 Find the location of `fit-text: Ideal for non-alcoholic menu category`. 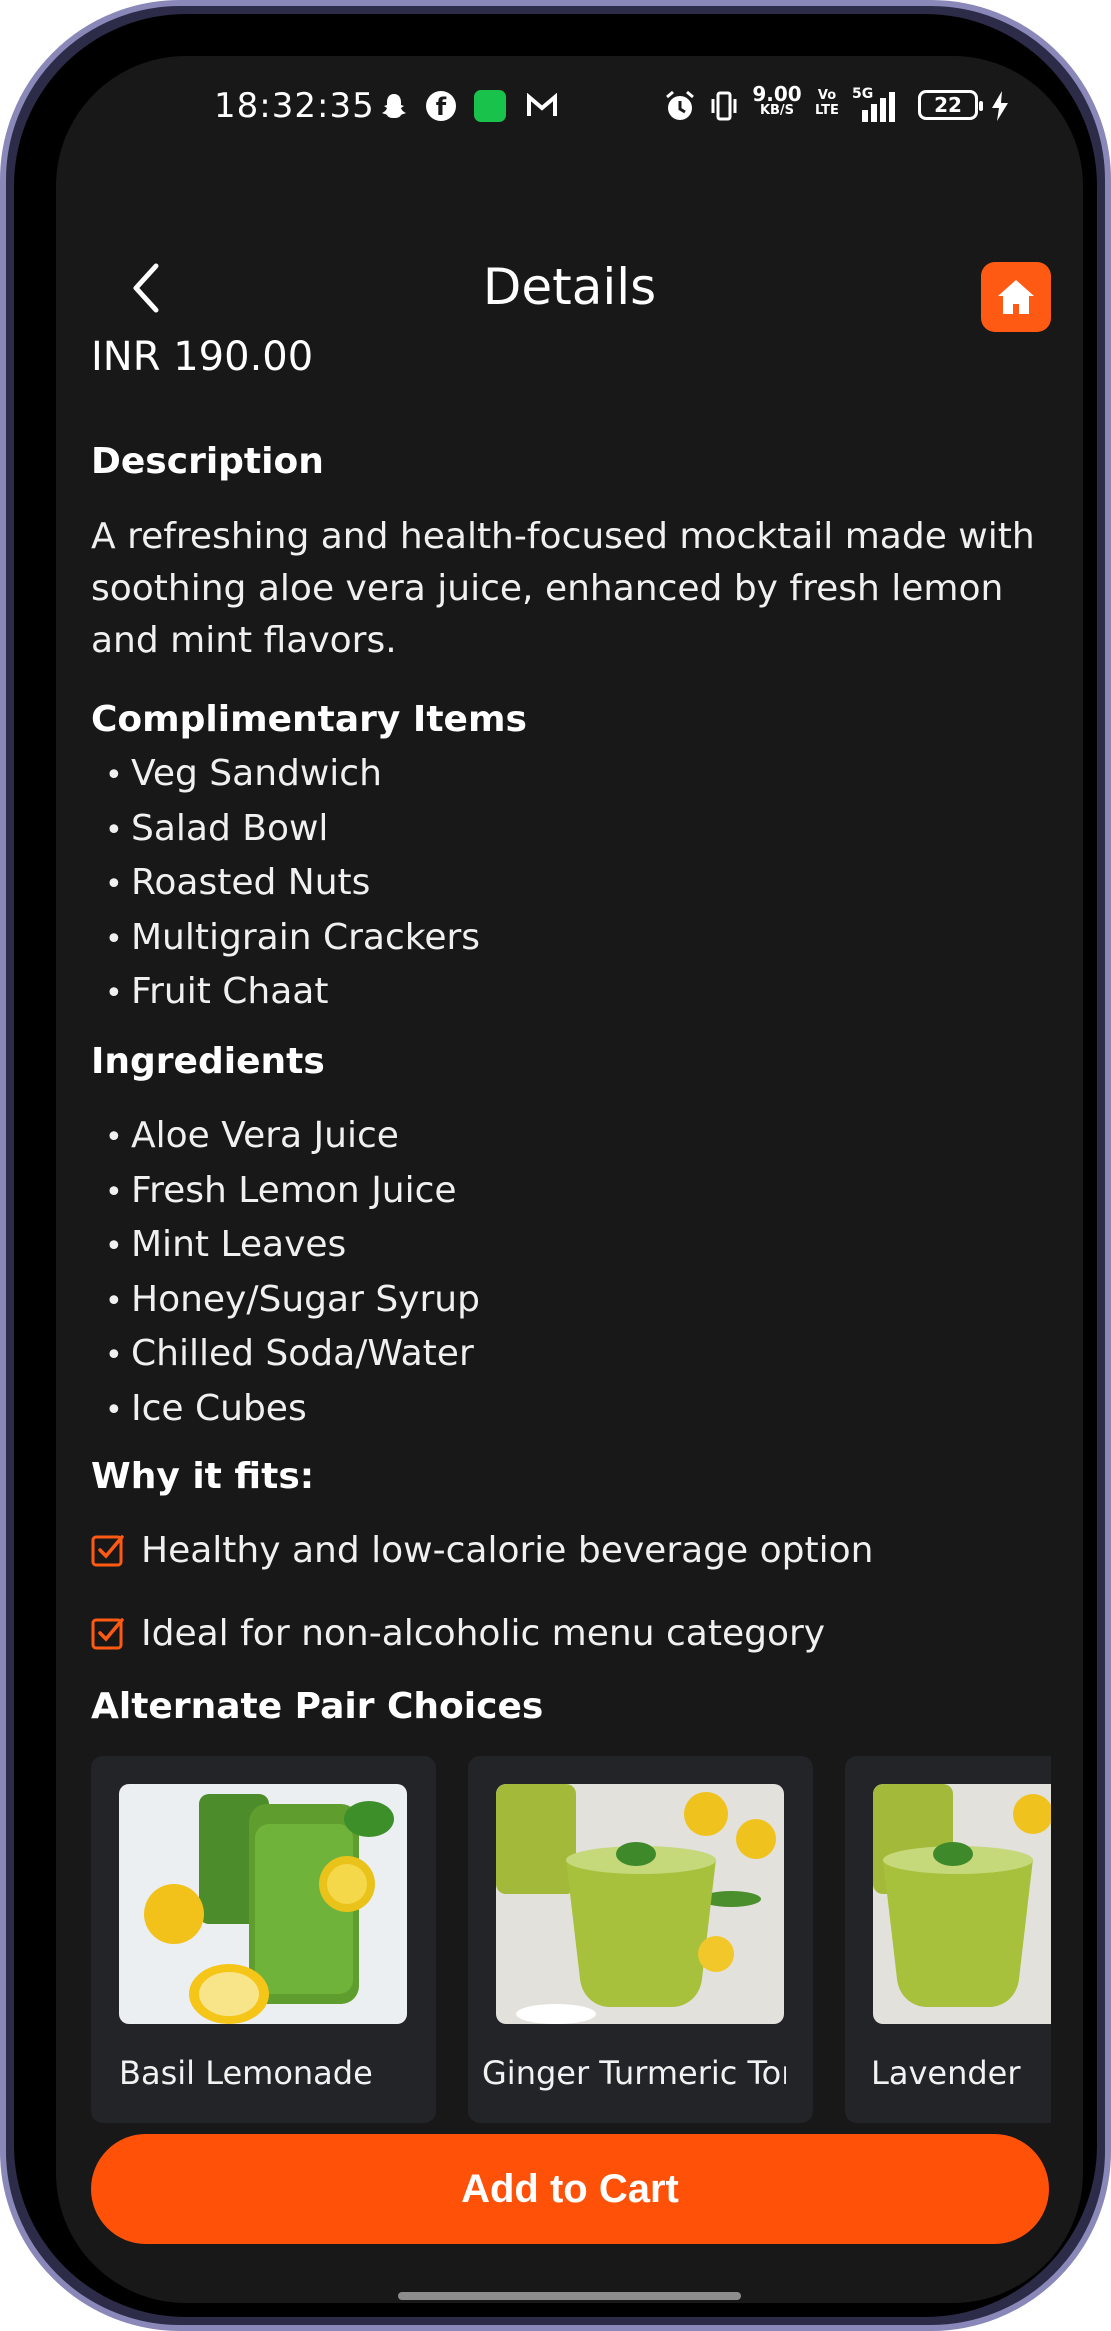

fit-text: Ideal for non-alcoholic menu category is located at coordinates (483, 1633).